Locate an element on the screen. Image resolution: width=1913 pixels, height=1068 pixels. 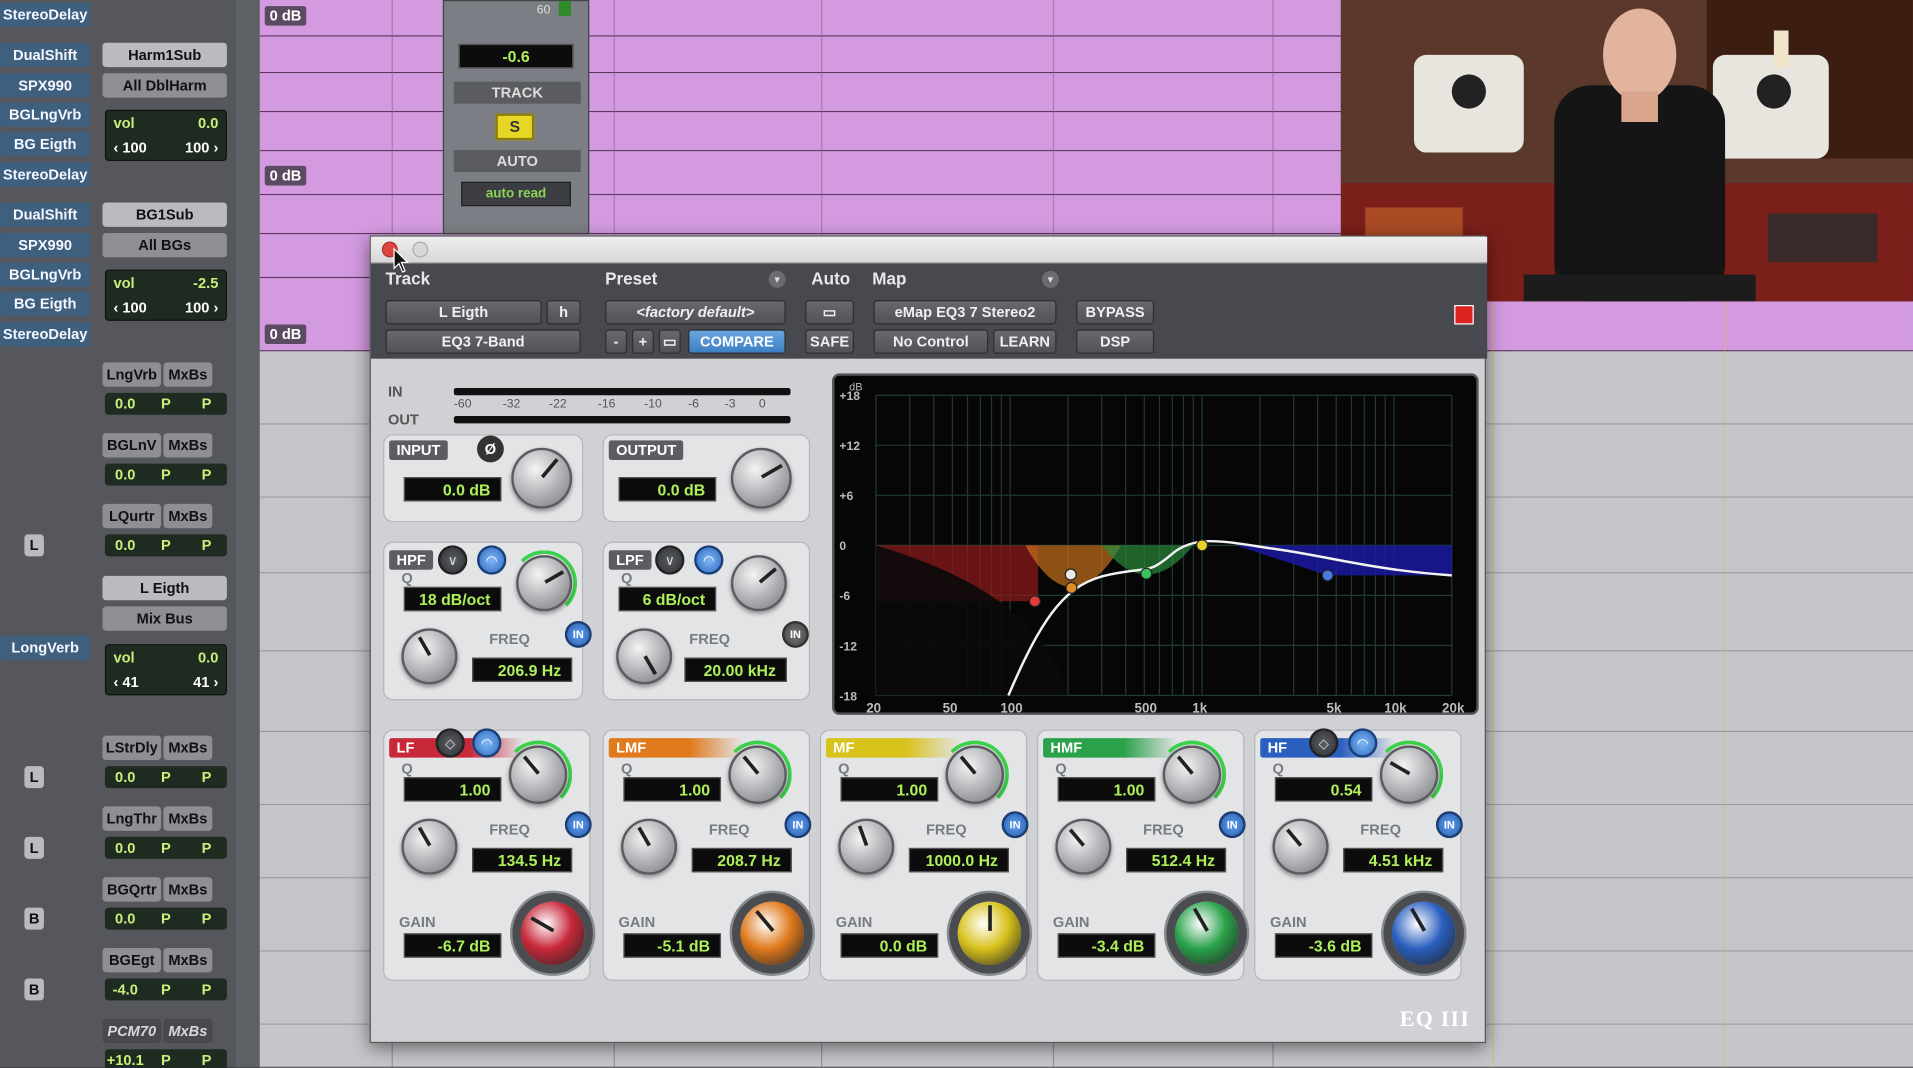
bus-send-name: BGLnV is located at coordinates (132, 445).